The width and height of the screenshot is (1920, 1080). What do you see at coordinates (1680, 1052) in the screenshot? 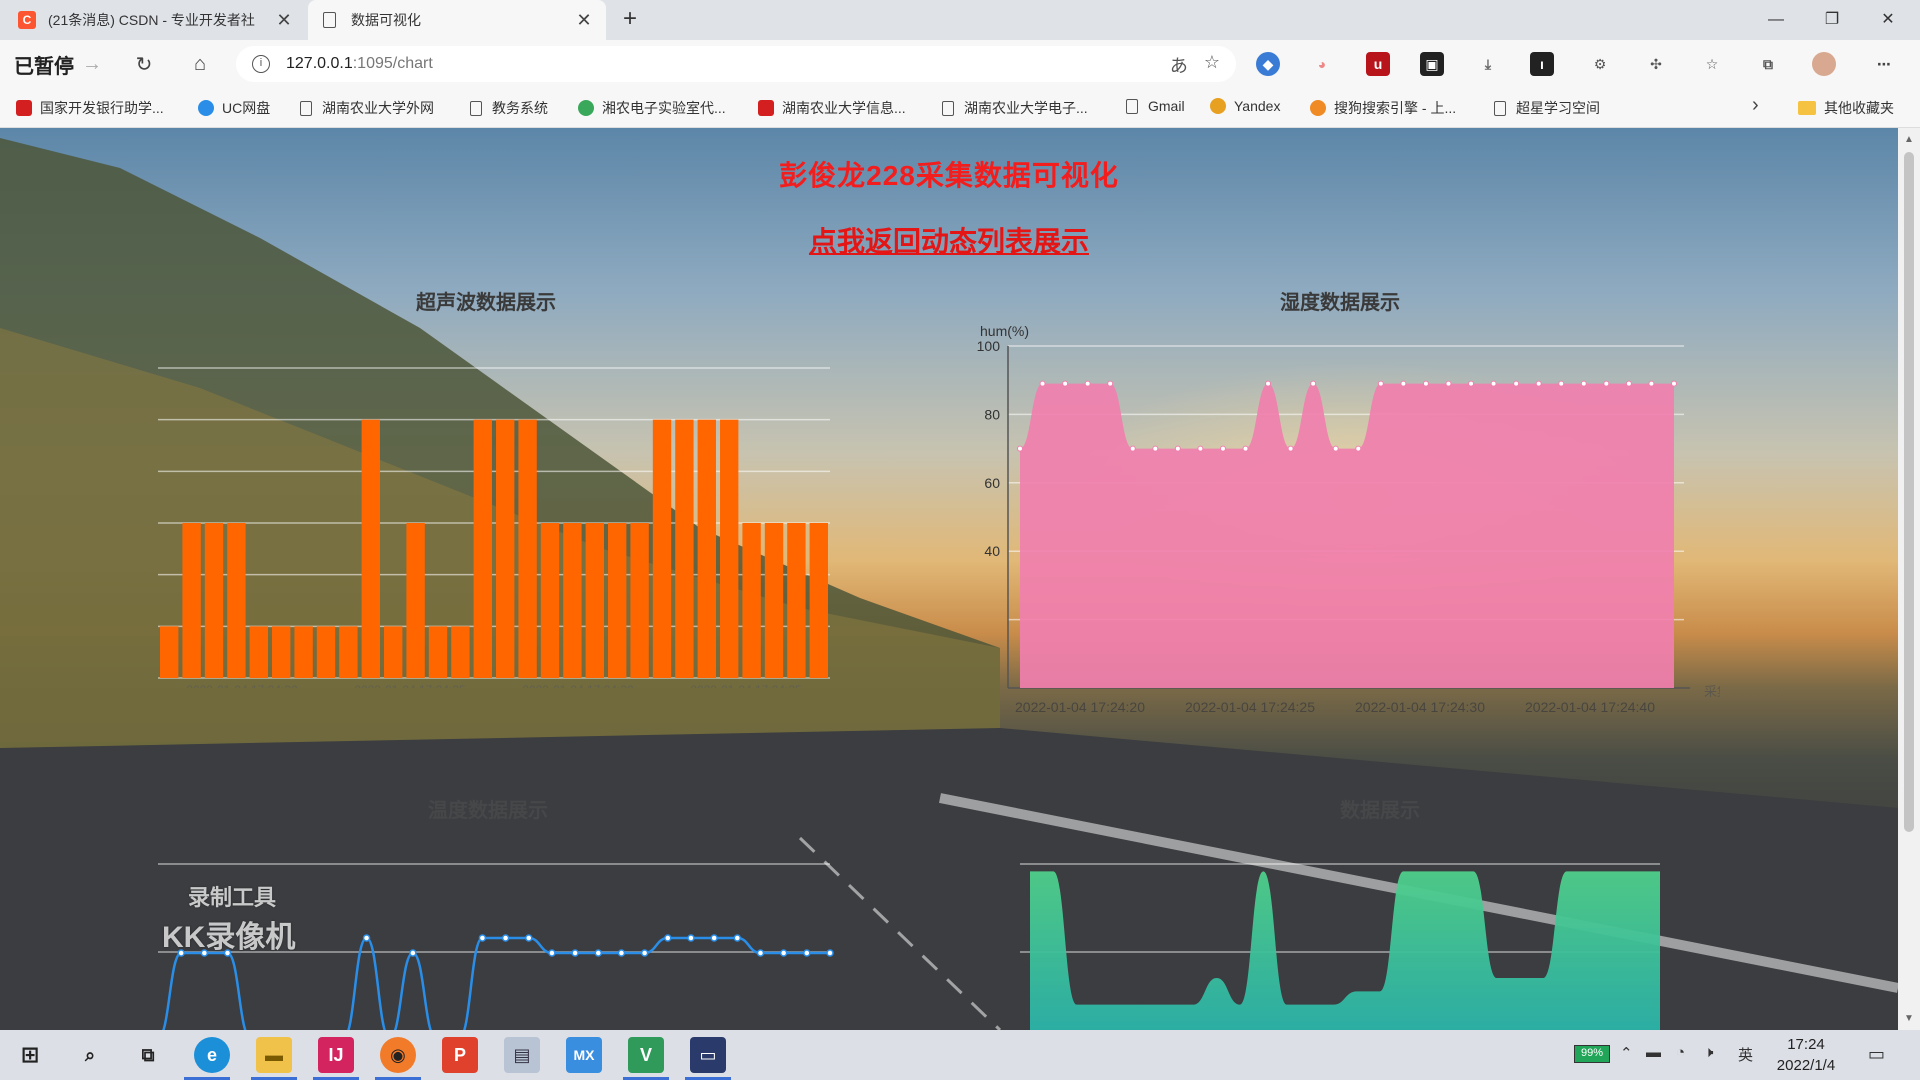
I see `wifi-icon: ◔` at bounding box center [1680, 1052].